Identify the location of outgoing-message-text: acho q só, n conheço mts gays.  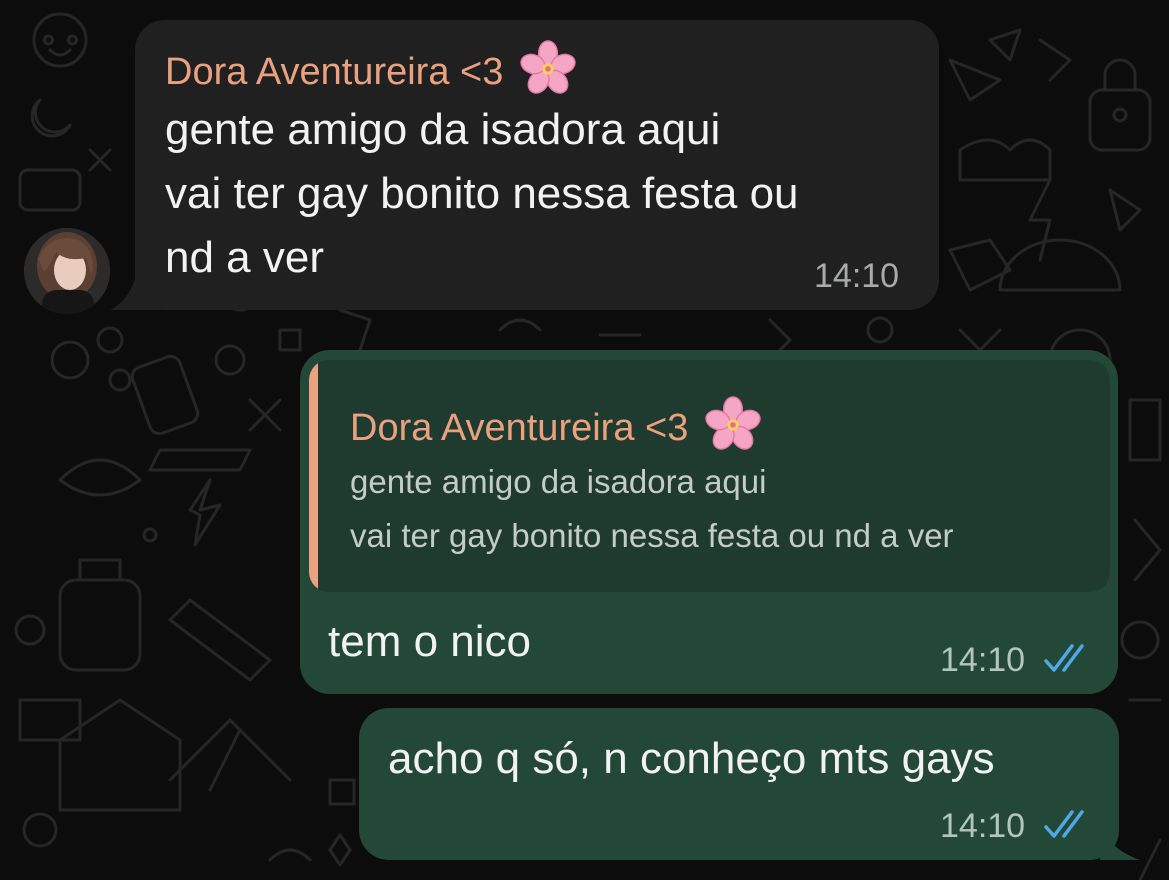
(691, 758).